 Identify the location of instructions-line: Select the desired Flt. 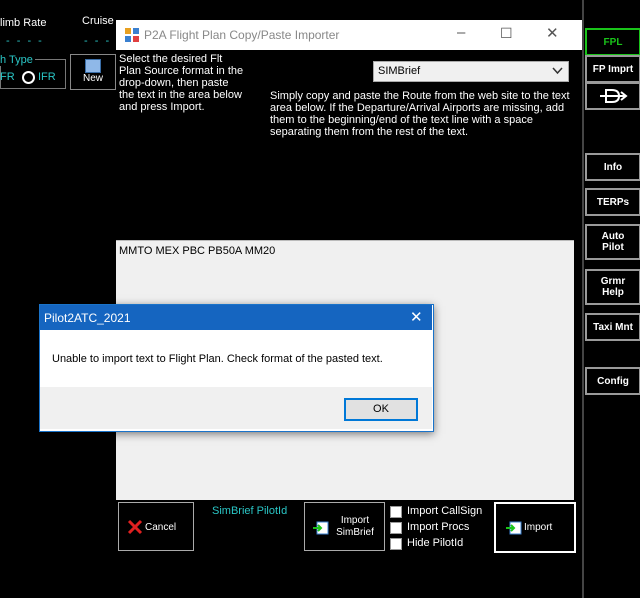
(171, 59).